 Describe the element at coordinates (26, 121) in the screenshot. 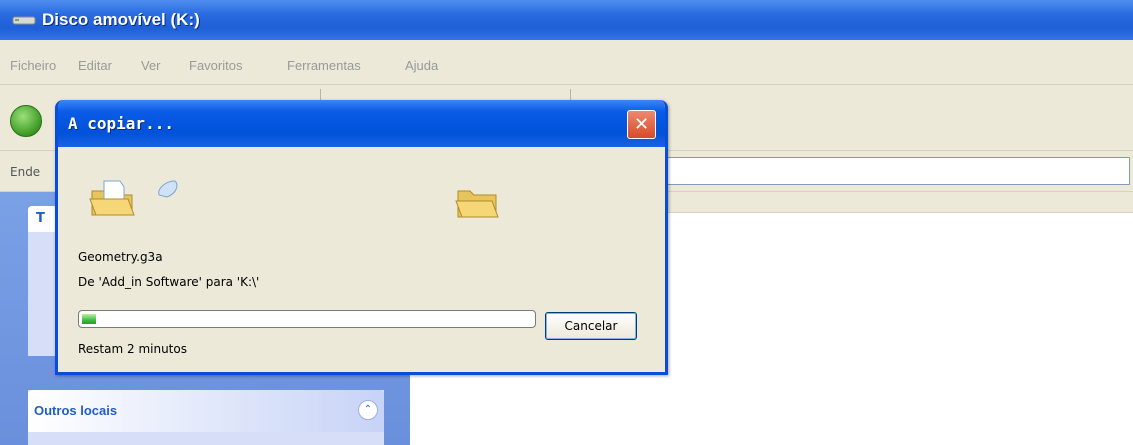

I see `back-arrow-icon` at that location.